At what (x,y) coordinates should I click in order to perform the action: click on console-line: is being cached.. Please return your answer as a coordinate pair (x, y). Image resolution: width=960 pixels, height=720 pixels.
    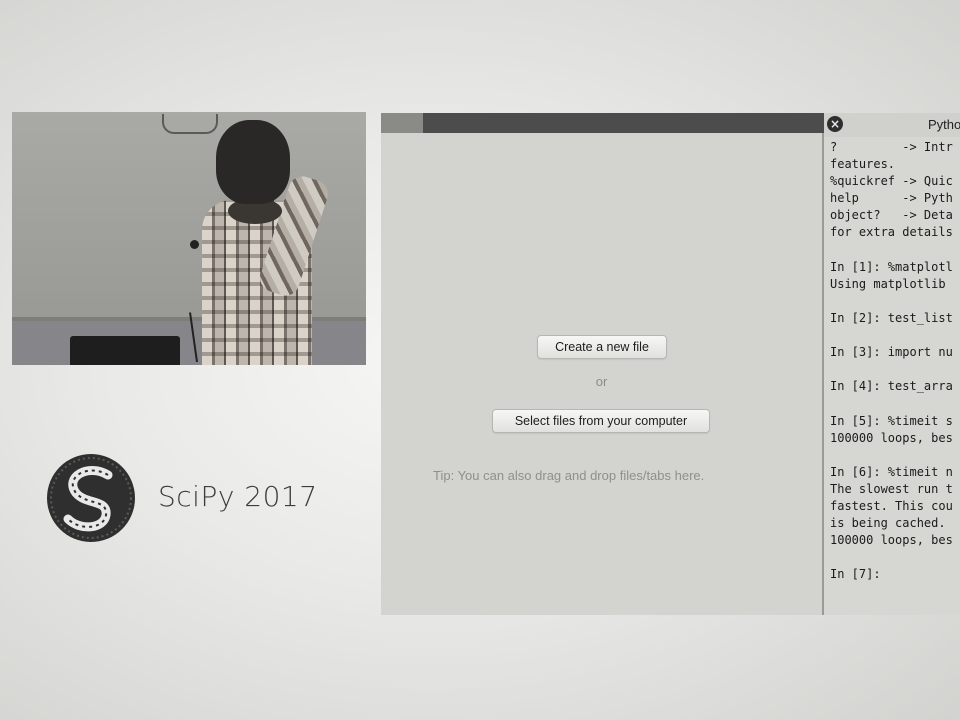
    Looking at the image, I should click on (888, 523).